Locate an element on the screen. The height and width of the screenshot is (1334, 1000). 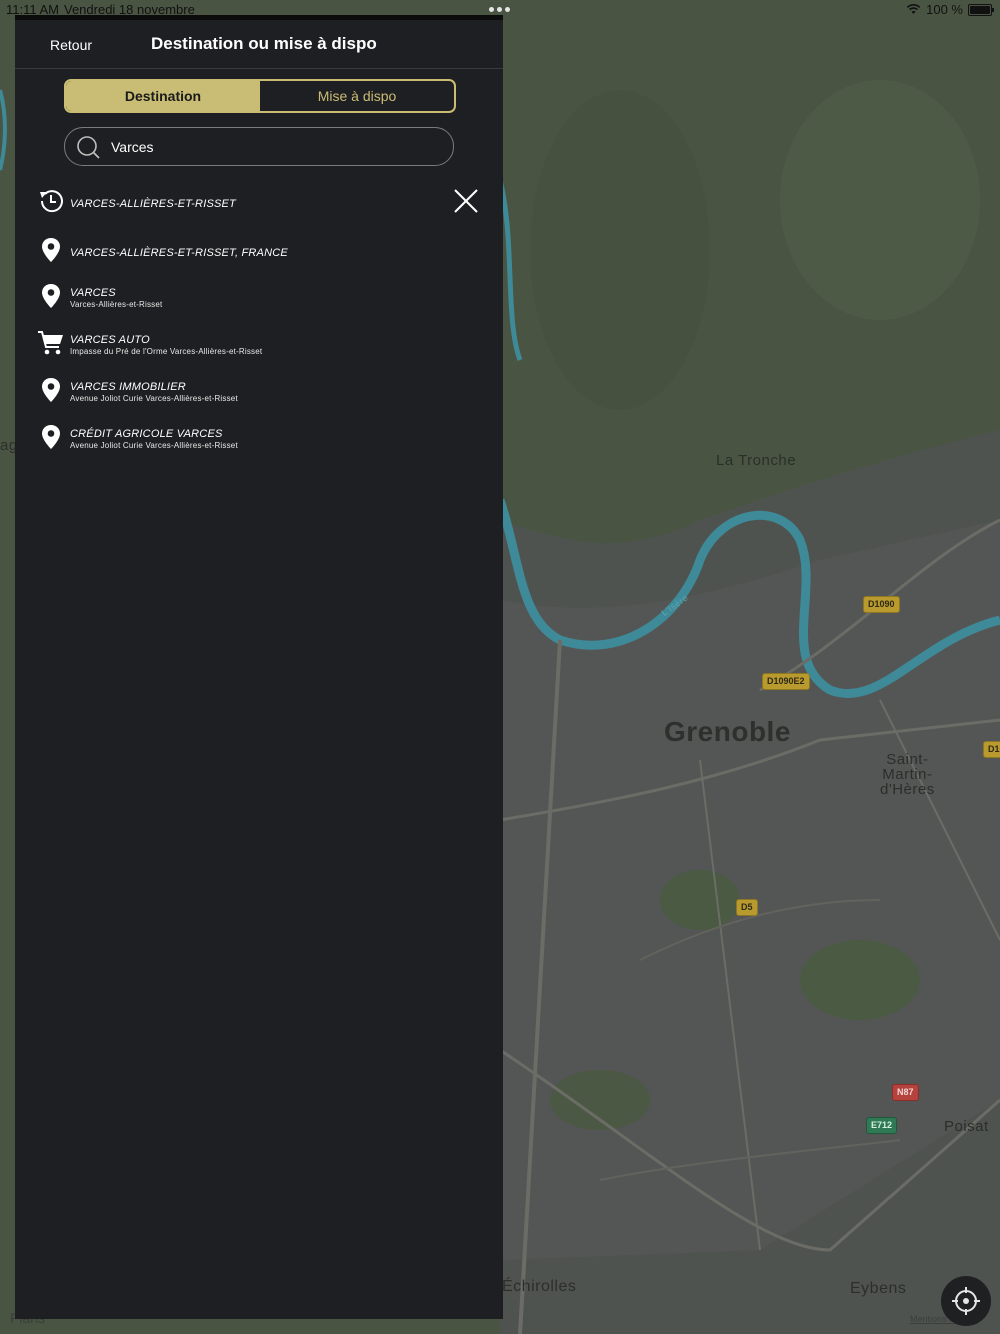
back-button: Retour is located at coordinates (71, 45).